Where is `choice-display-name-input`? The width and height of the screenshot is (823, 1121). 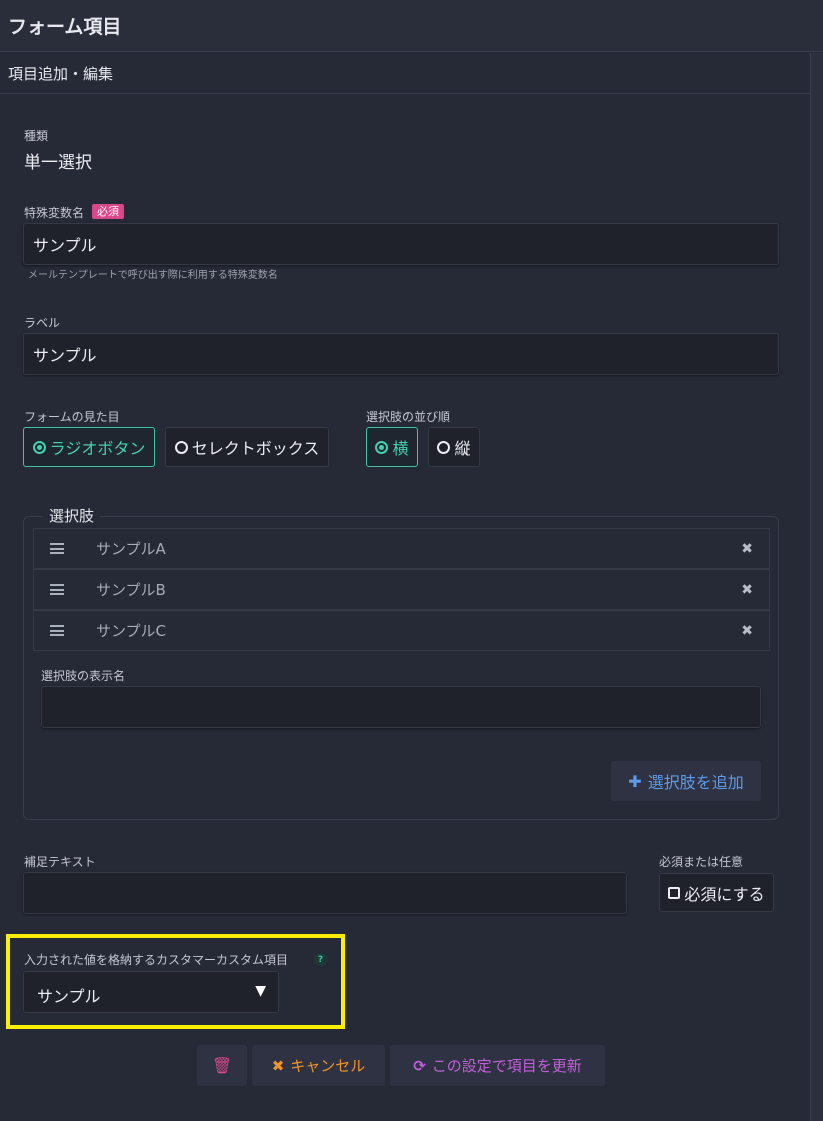 choice-display-name-input is located at coordinates (401, 707).